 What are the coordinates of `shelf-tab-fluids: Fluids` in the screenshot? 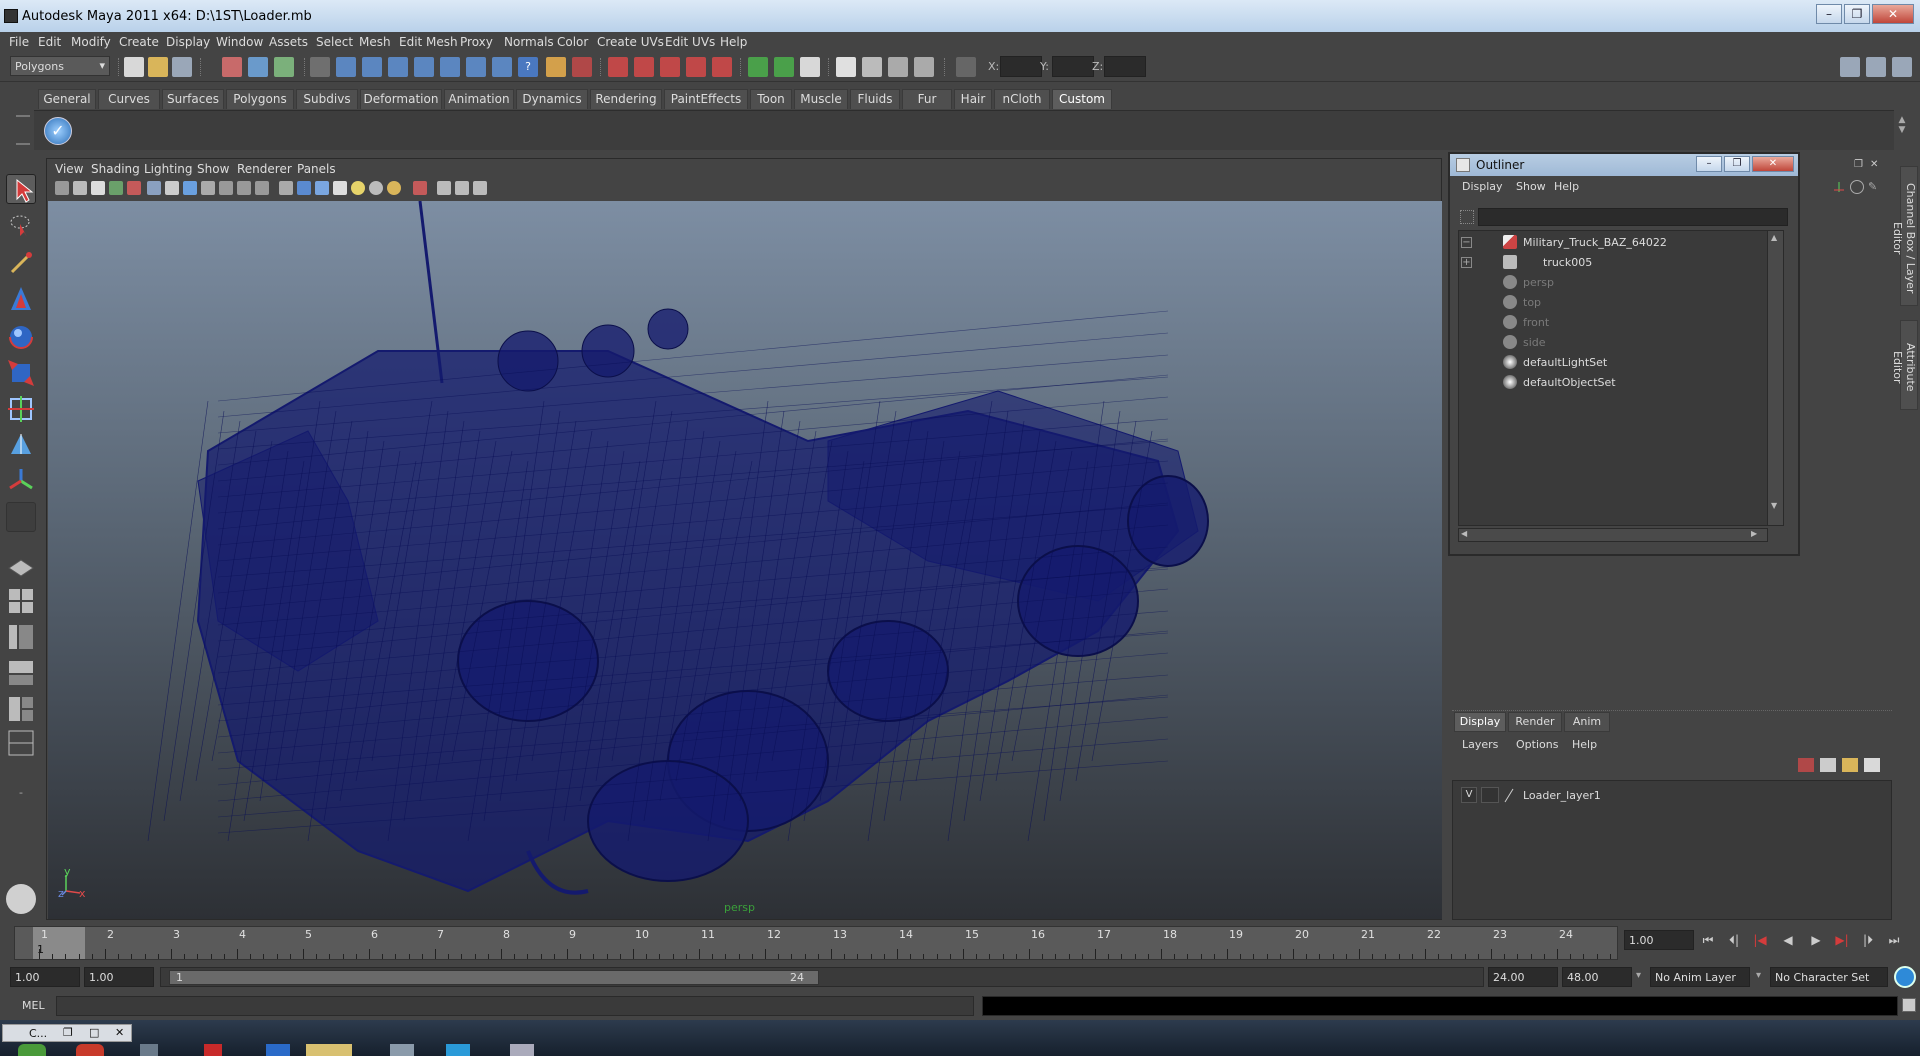 It's located at (875, 99).